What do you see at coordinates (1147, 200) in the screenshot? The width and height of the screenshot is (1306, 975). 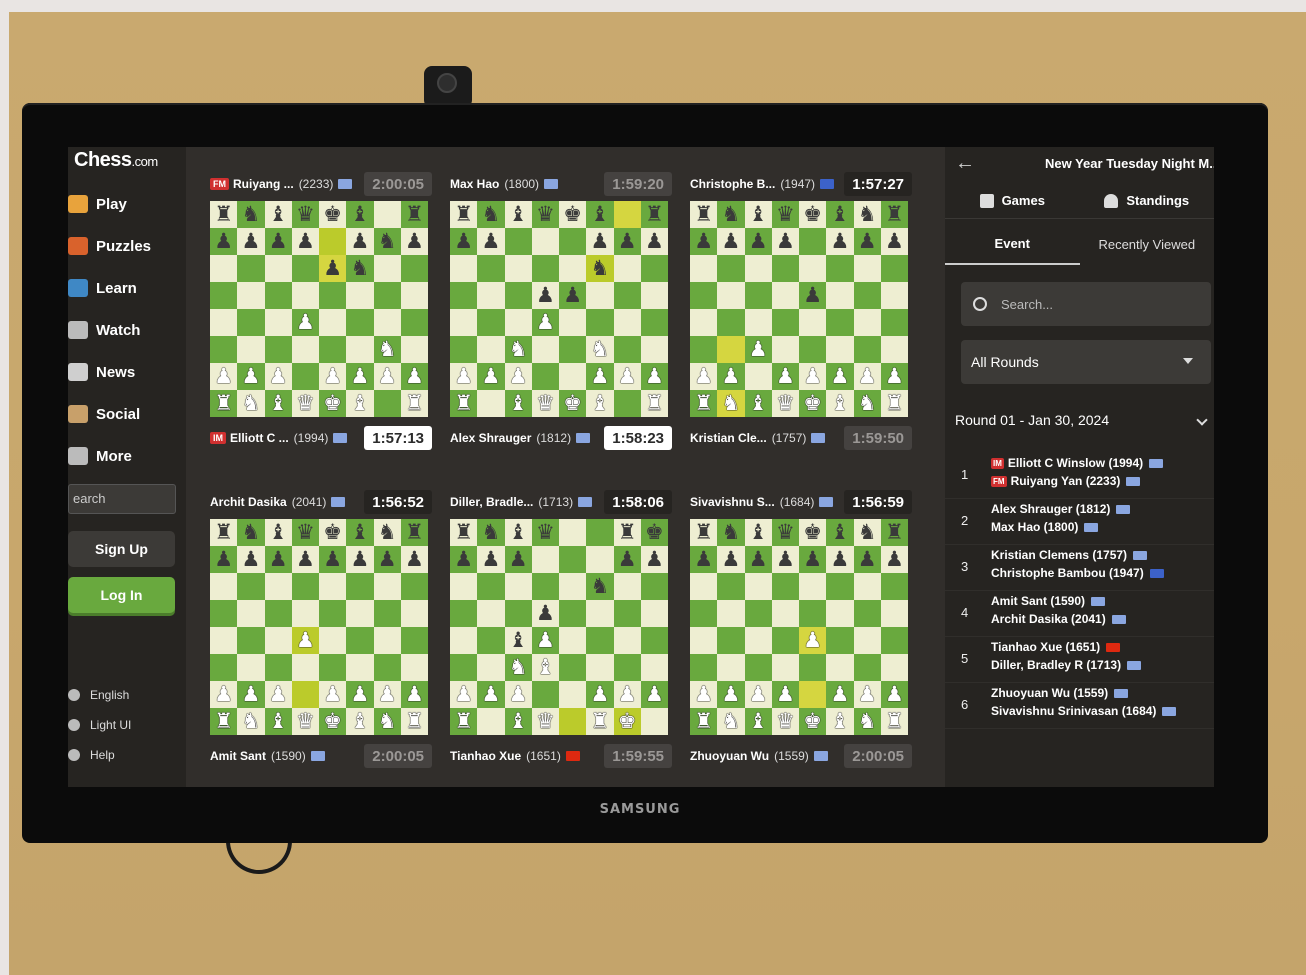 I see `tab-standings: Standings` at bounding box center [1147, 200].